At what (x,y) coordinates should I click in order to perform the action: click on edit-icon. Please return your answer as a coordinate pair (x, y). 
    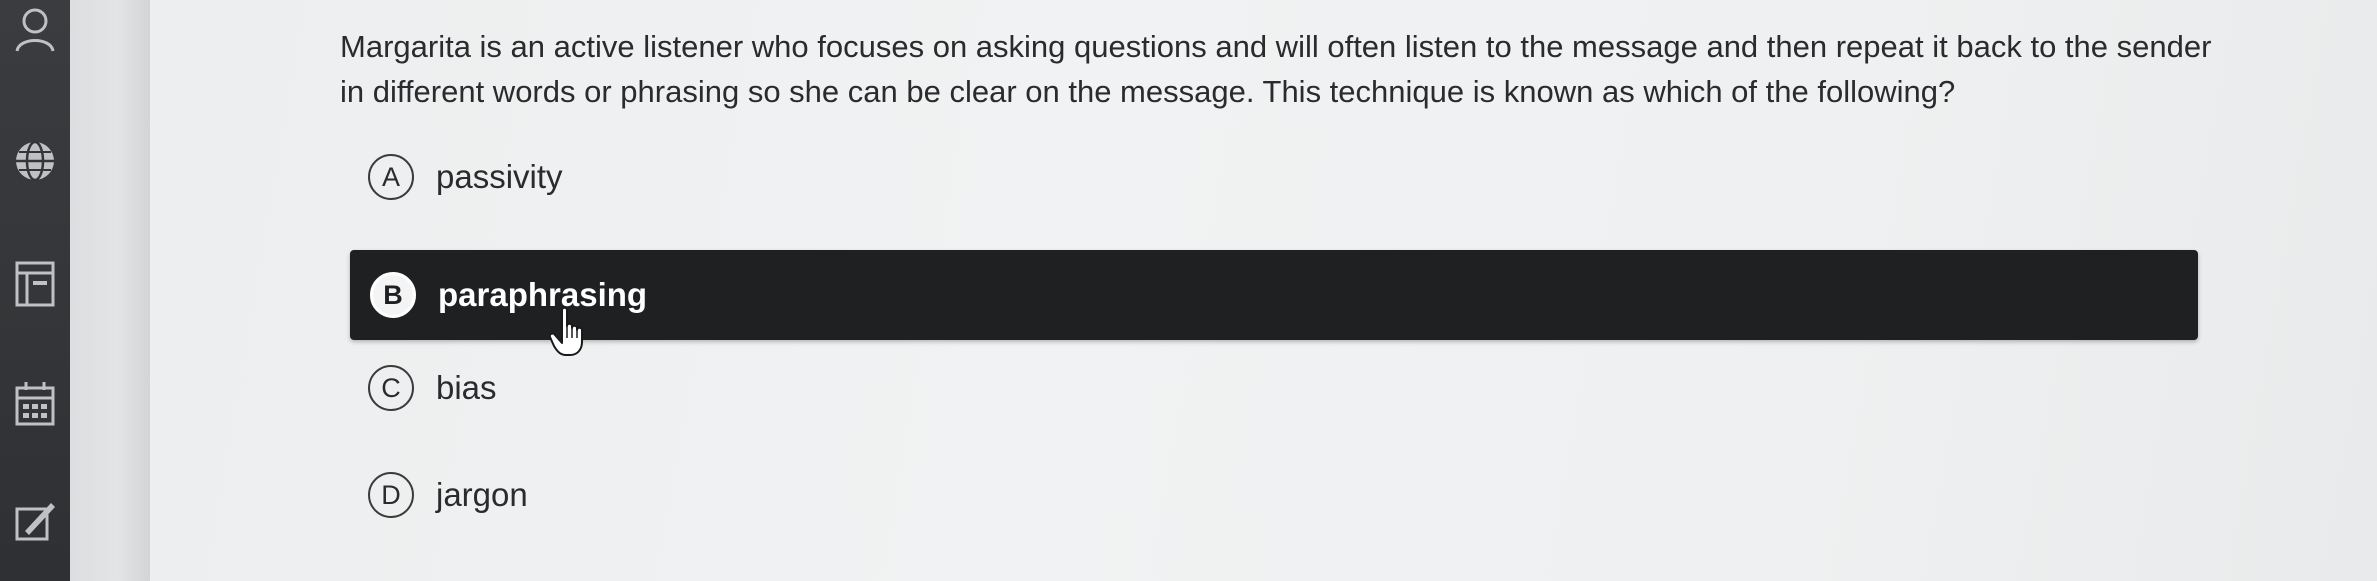
    Looking at the image, I should click on (35, 519).